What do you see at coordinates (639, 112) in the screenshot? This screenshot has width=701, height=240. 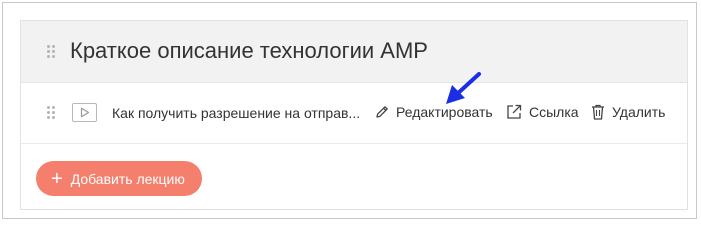 I see `delete-button-label: Удалить` at bounding box center [639, 112].